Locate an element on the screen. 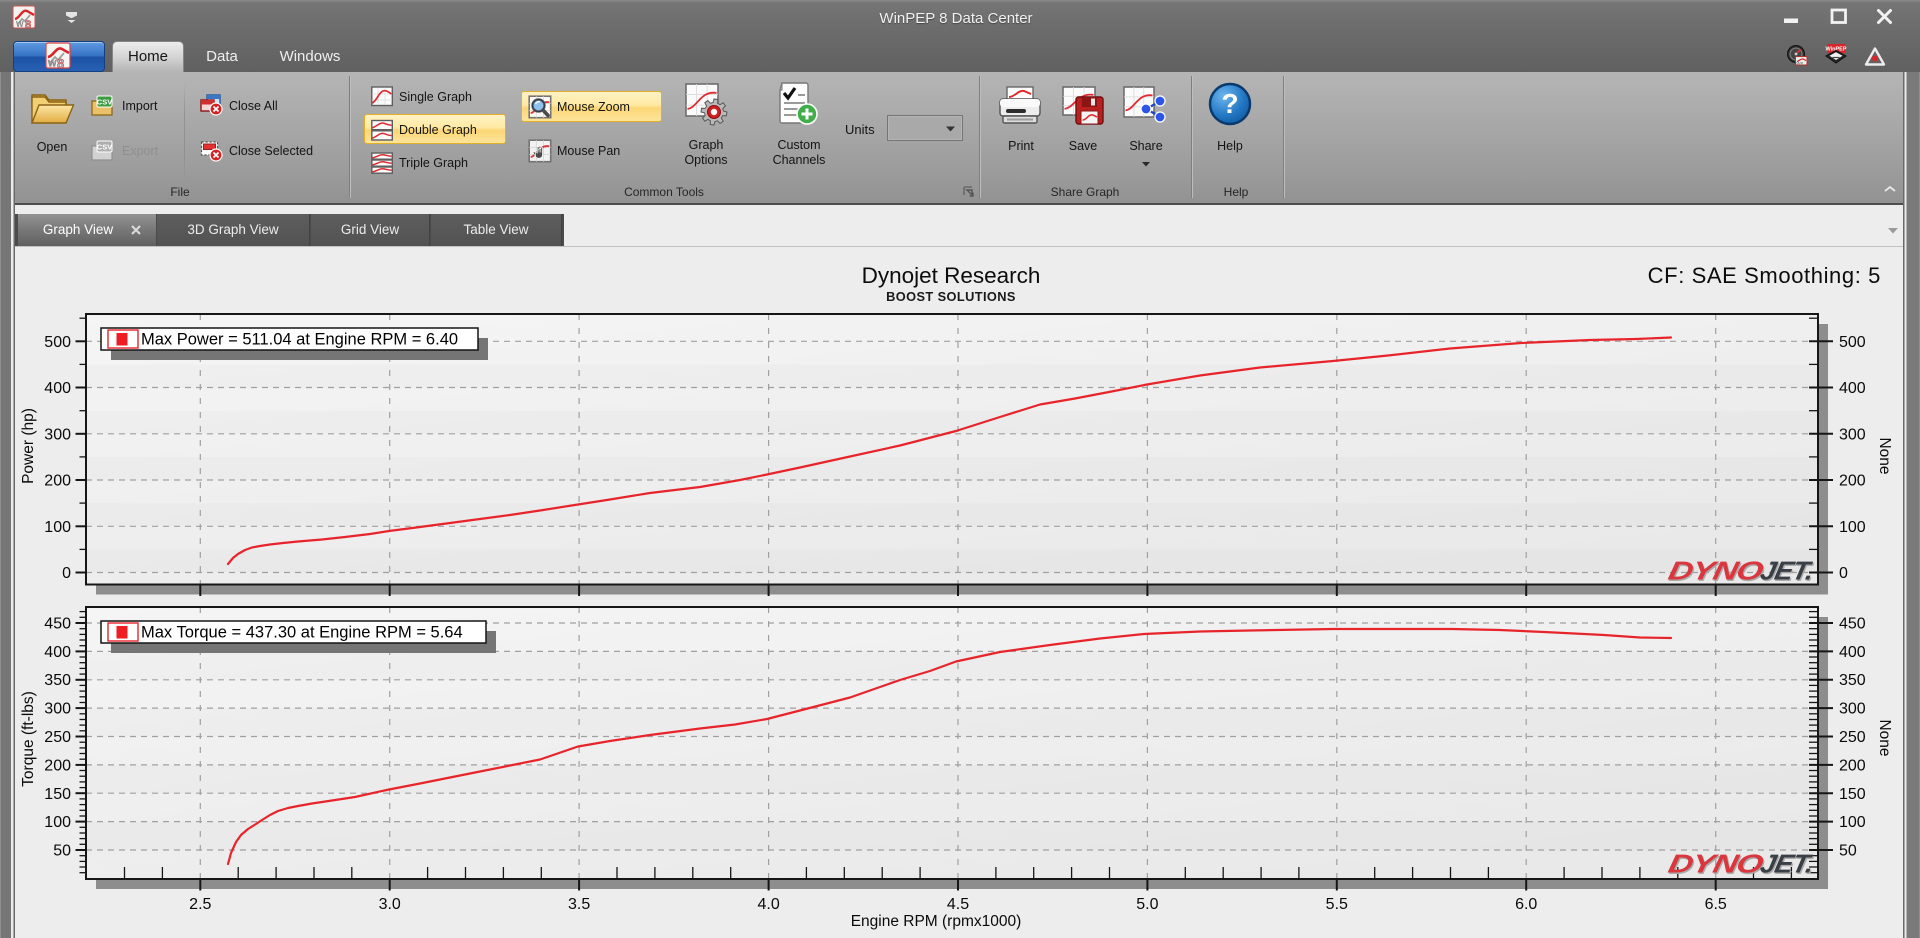  svg-text: 3.0 is located at coordinates (390, 904).